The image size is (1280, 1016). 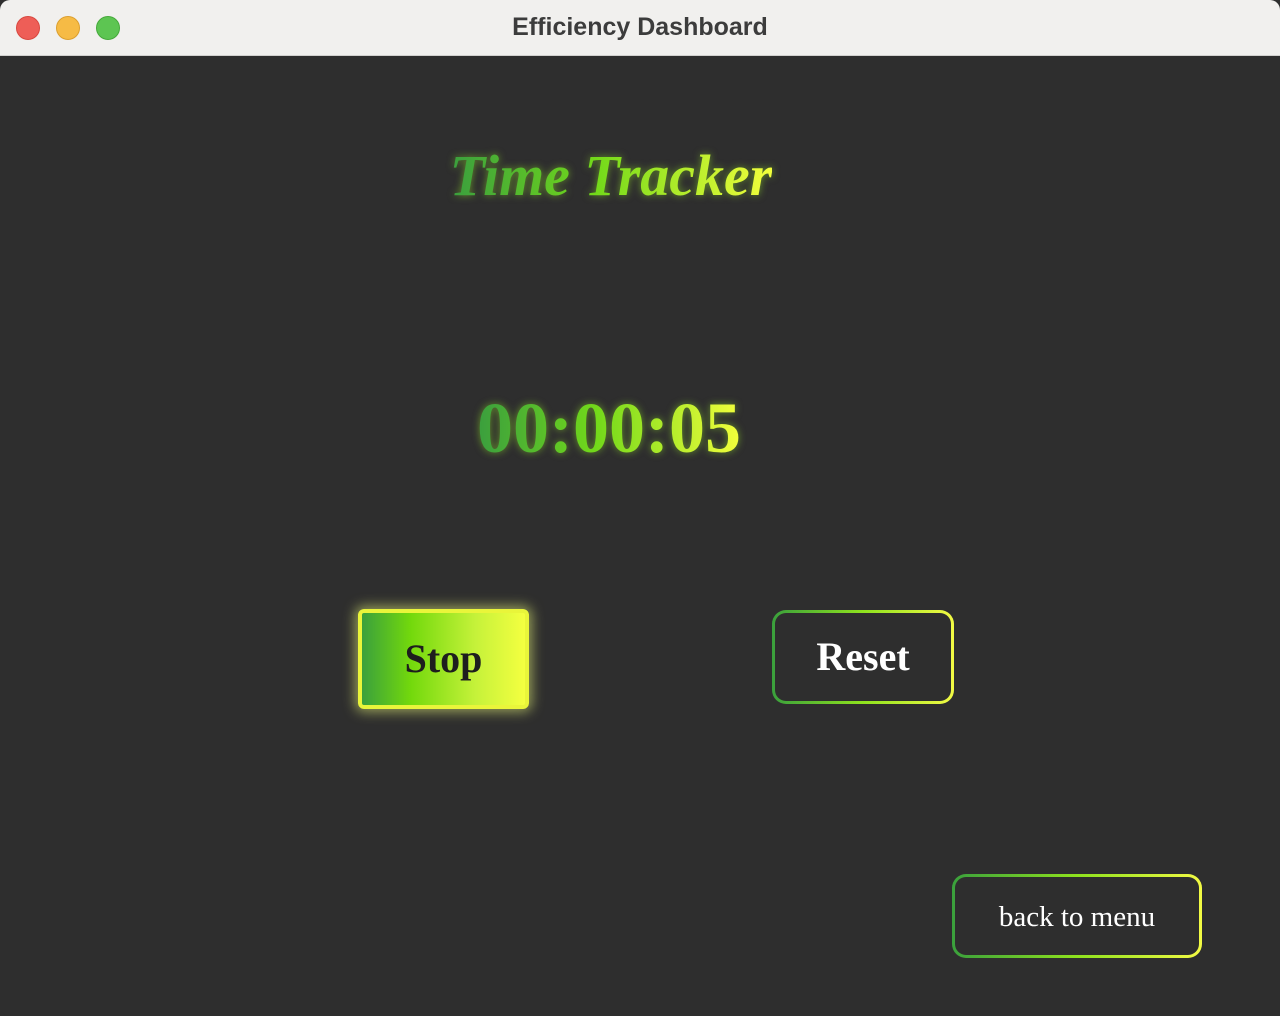 I want to click on timer-value: 00:00:05, so click(x=609, y=428).